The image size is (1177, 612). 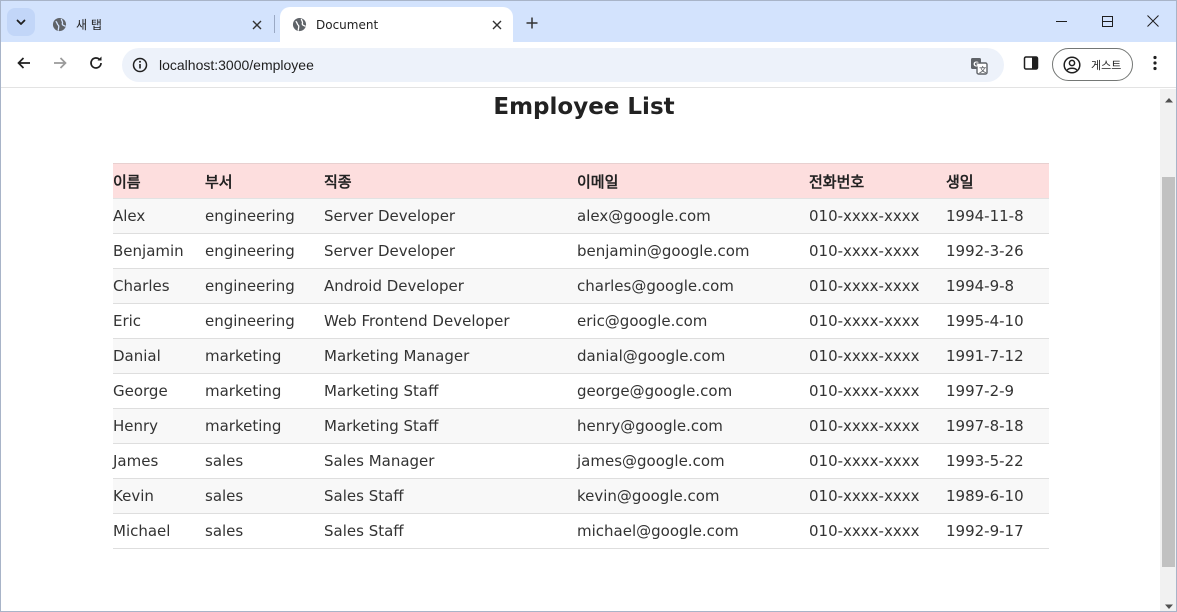 What do you see at coordinates (159, 251) in the screenshot?
I see `cell-name: Benjamin` at bounding box center [159, 251].